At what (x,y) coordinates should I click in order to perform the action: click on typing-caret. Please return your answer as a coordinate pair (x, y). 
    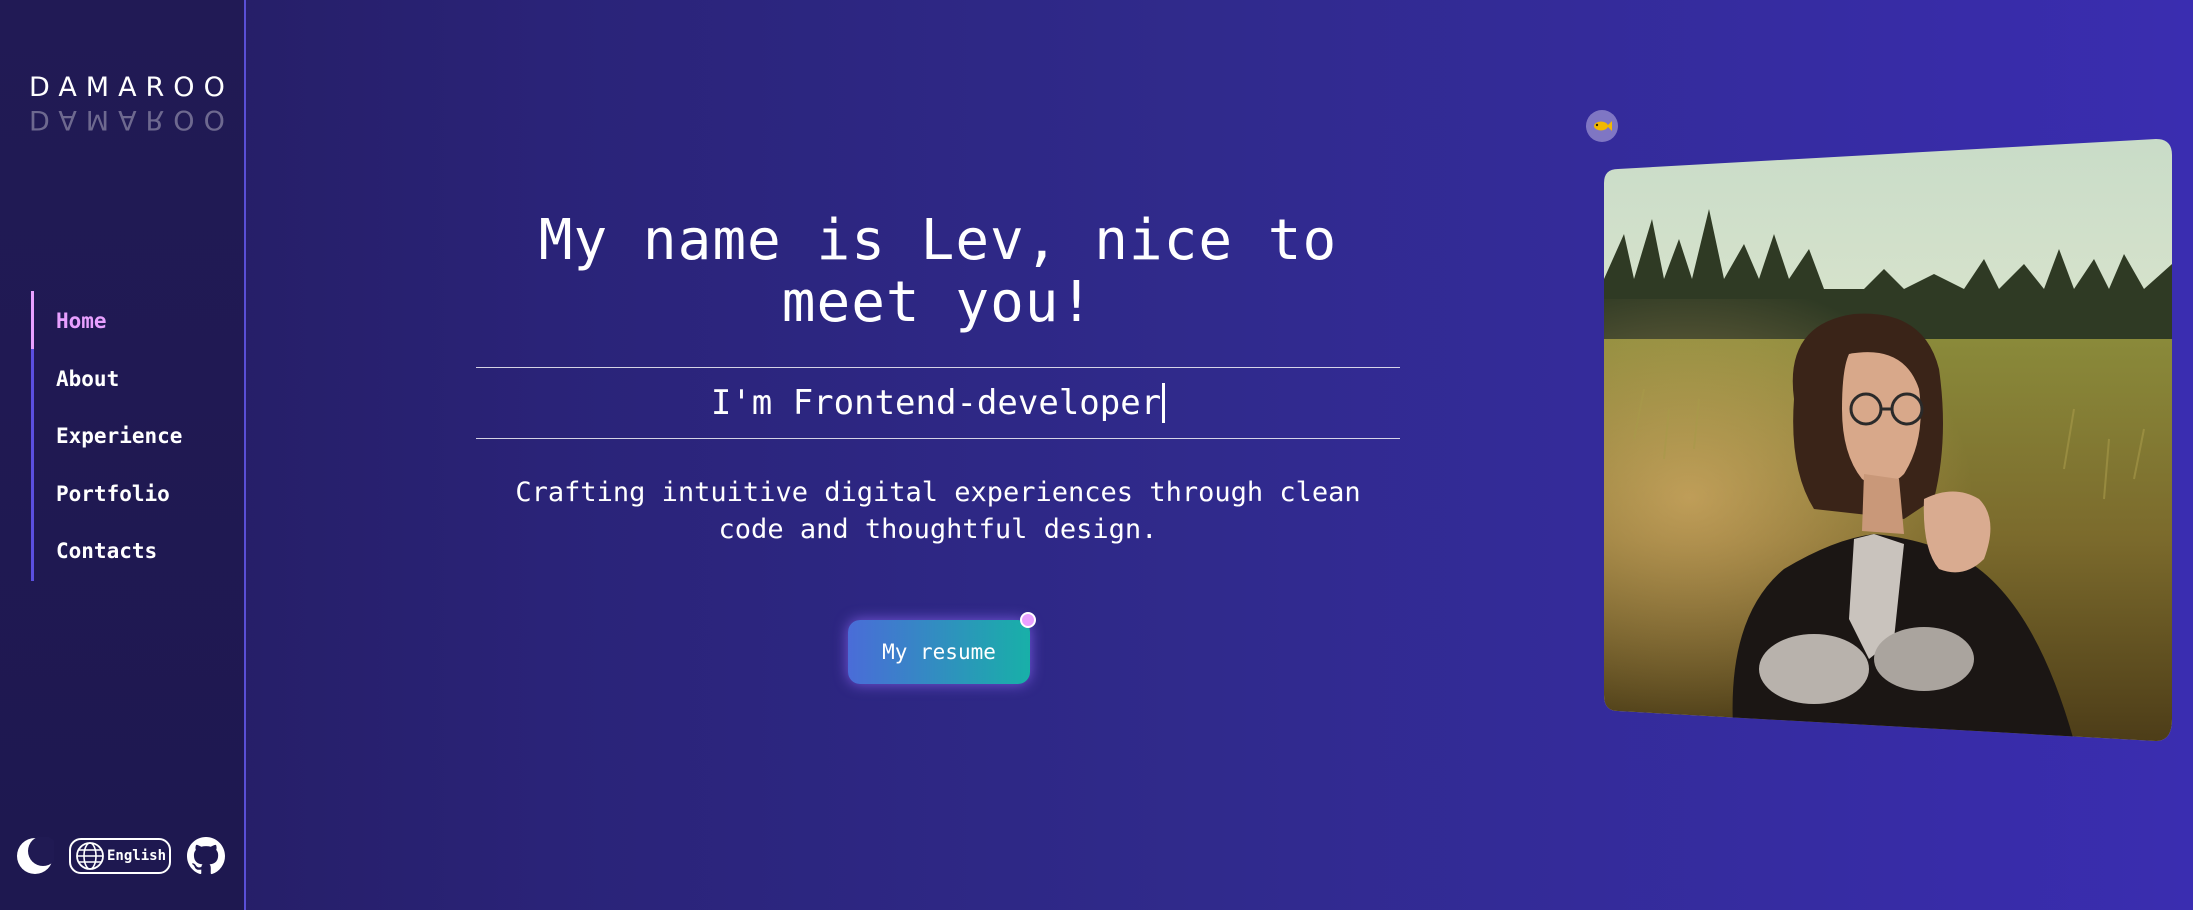
    Looking at the image, I should click on (1164, 403).